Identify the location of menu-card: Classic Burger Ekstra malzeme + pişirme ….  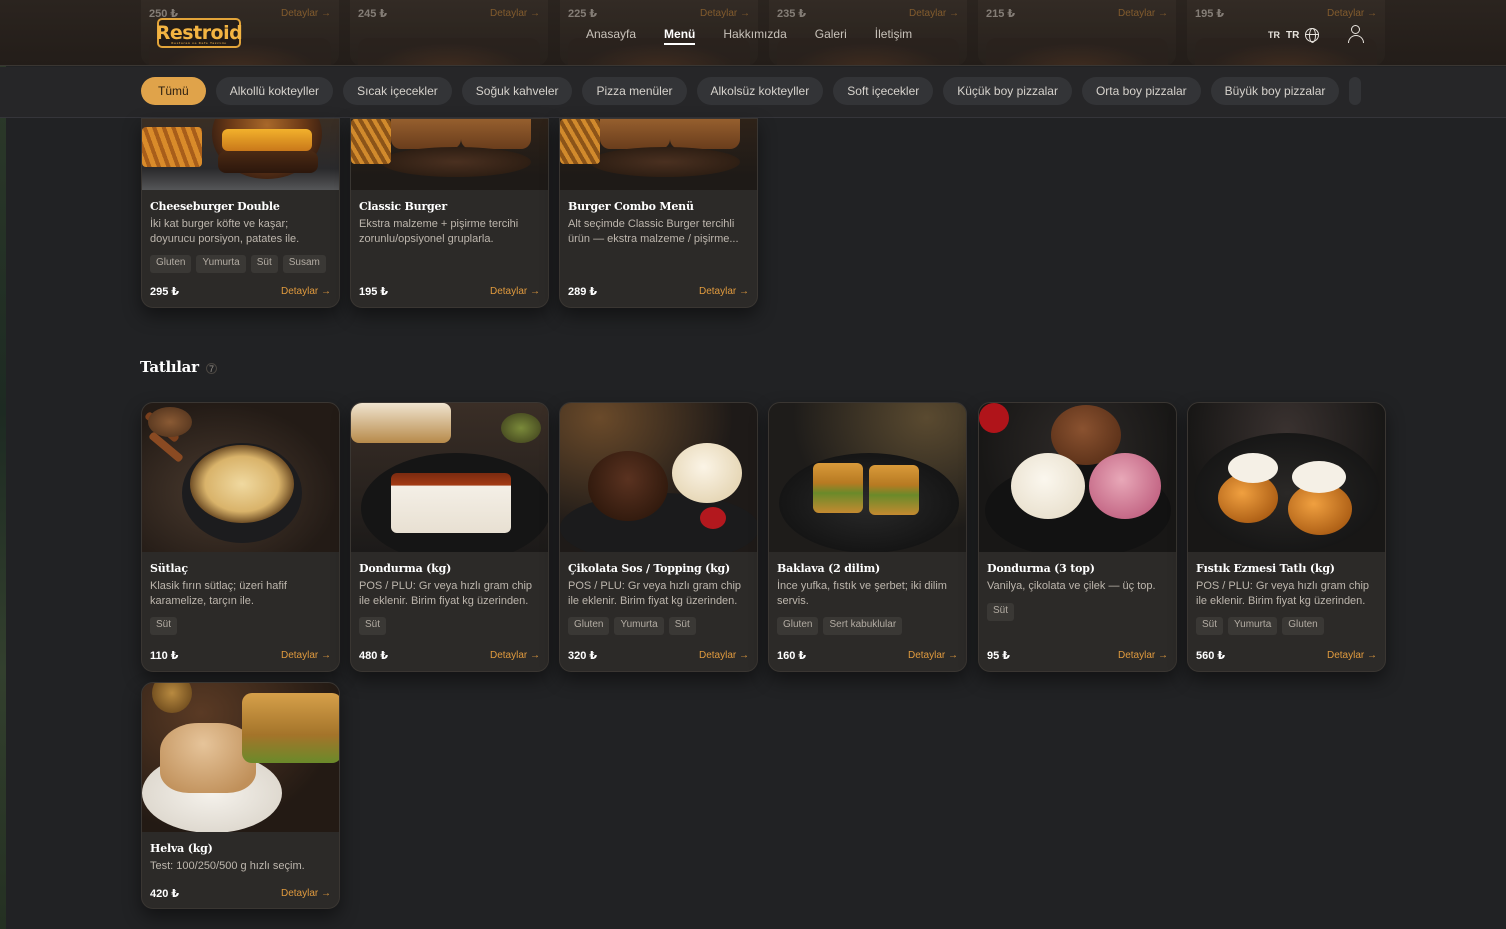
(449, 213).